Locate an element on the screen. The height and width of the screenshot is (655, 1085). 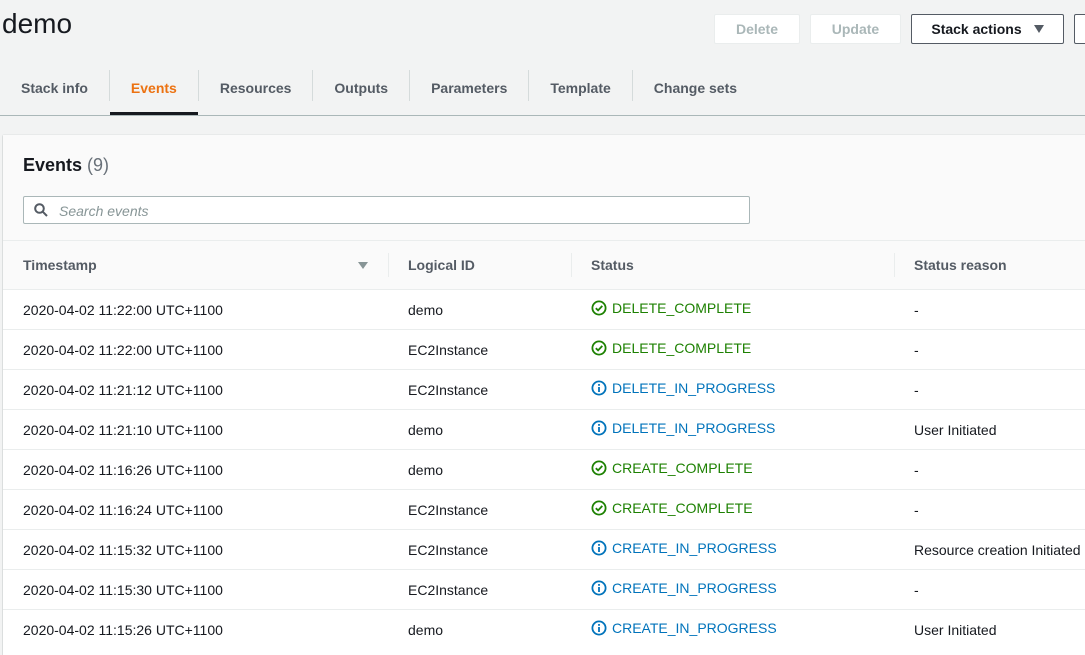
caret-down-icon is located at coordinates (1038, 29).